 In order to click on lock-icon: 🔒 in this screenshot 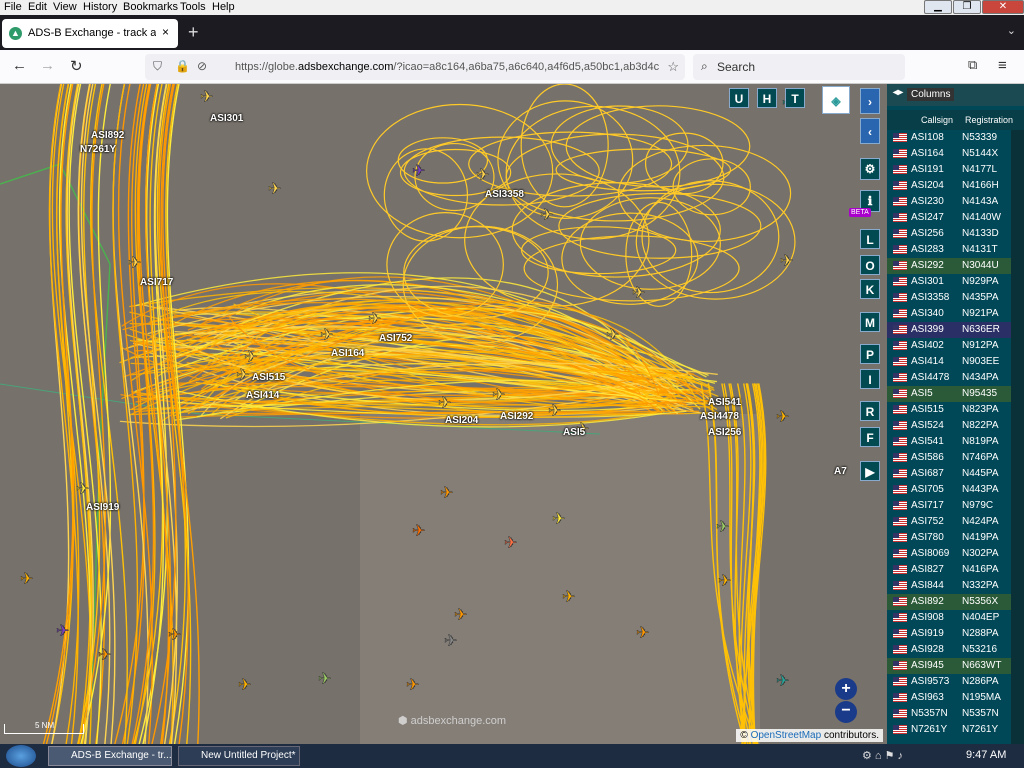, I will do `click(182, 66)`.